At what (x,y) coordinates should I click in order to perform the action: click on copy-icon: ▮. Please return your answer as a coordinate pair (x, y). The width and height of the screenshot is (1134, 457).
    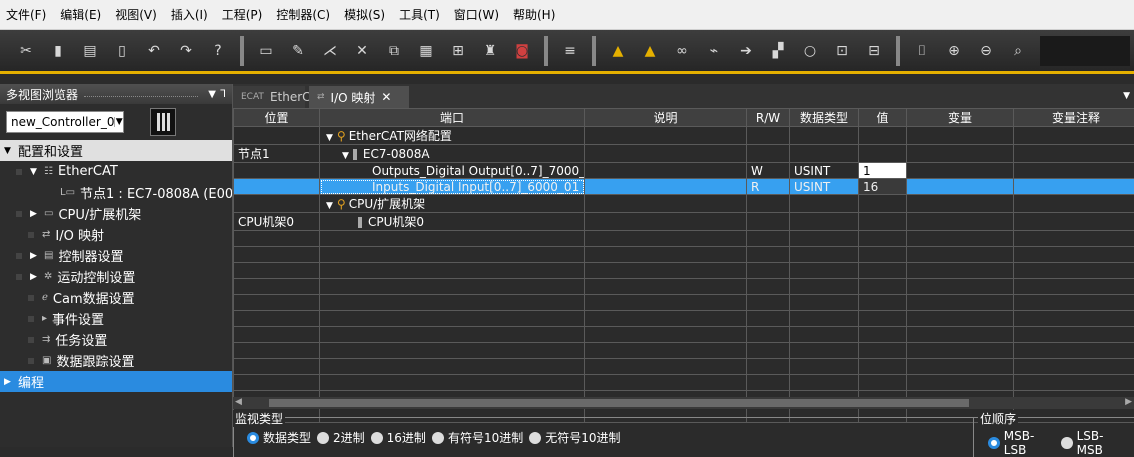
    Looking at the image, I should click on (58, 51).